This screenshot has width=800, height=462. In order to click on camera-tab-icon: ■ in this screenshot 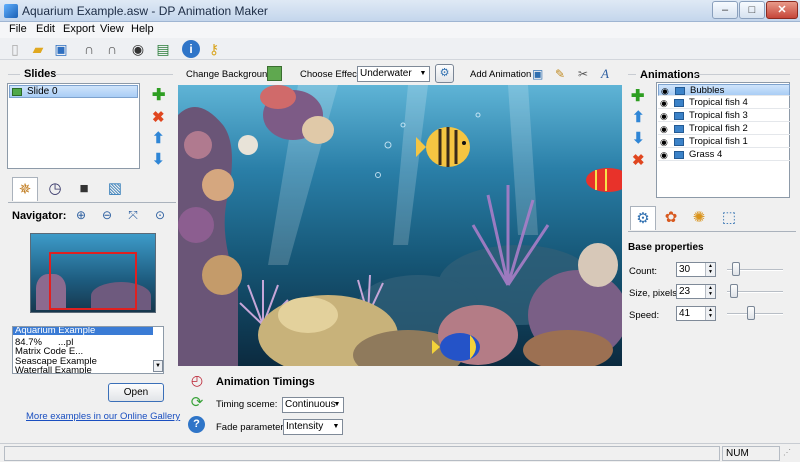, I will do `click(84, 189)`.